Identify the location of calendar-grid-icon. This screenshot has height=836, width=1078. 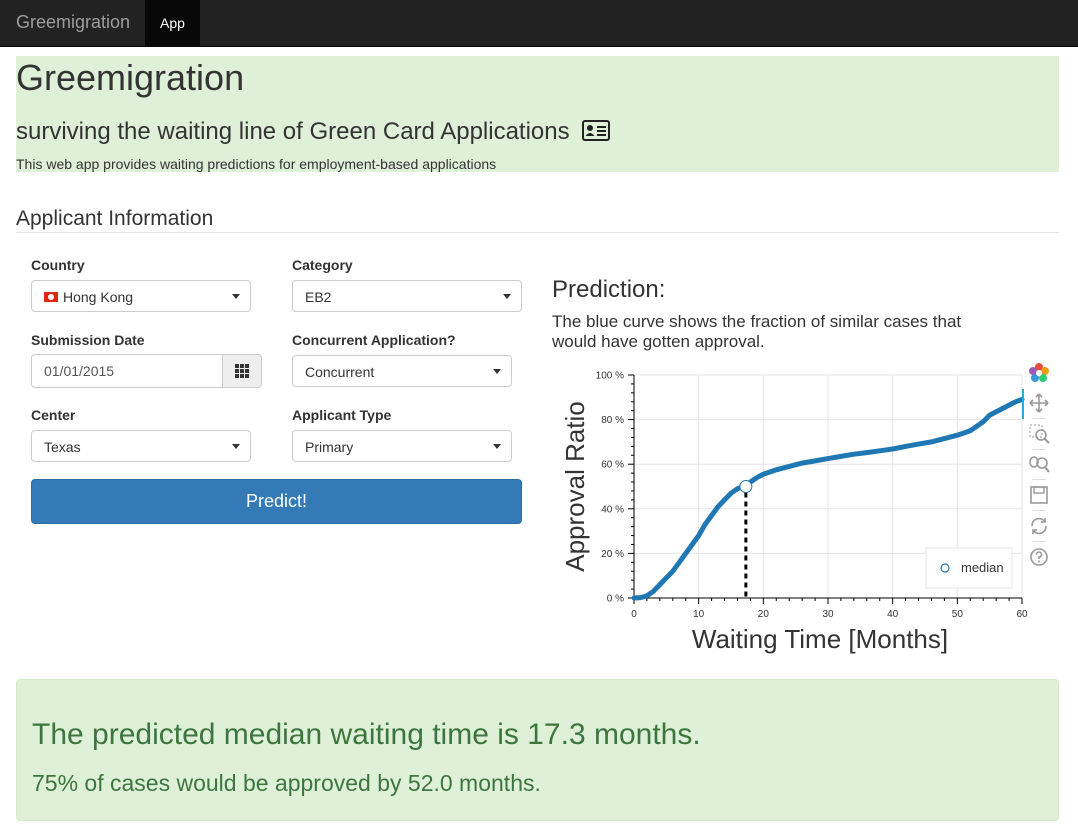
(242, 371).